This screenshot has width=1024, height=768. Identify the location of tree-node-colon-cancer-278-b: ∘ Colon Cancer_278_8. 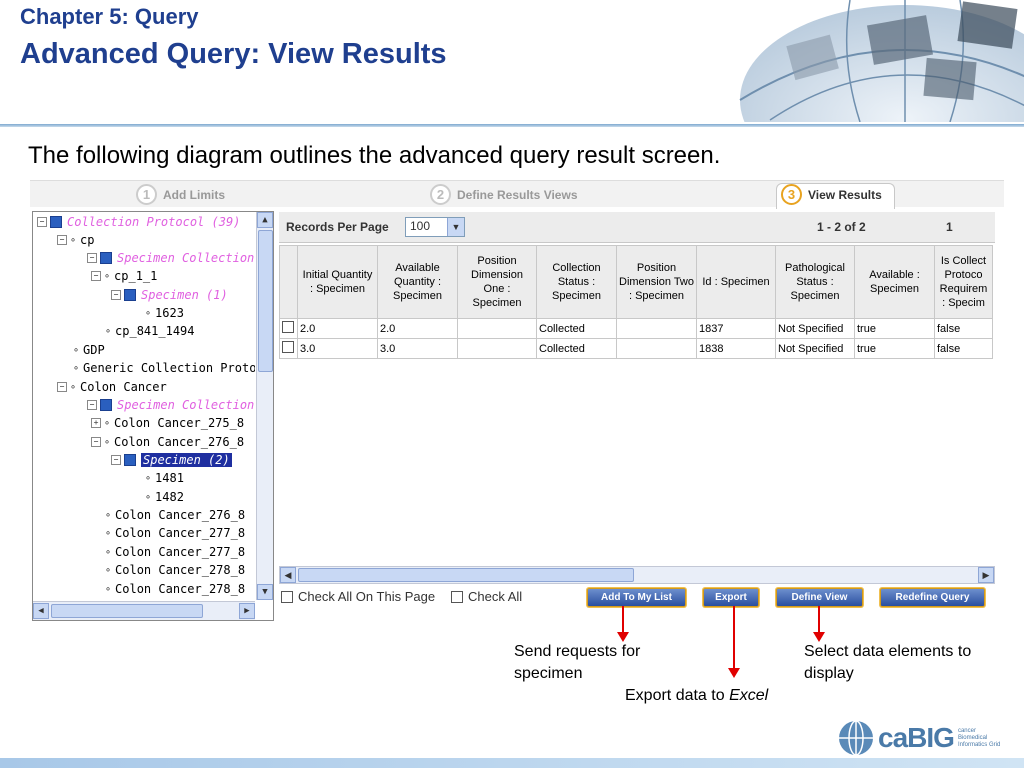
(175, 589).